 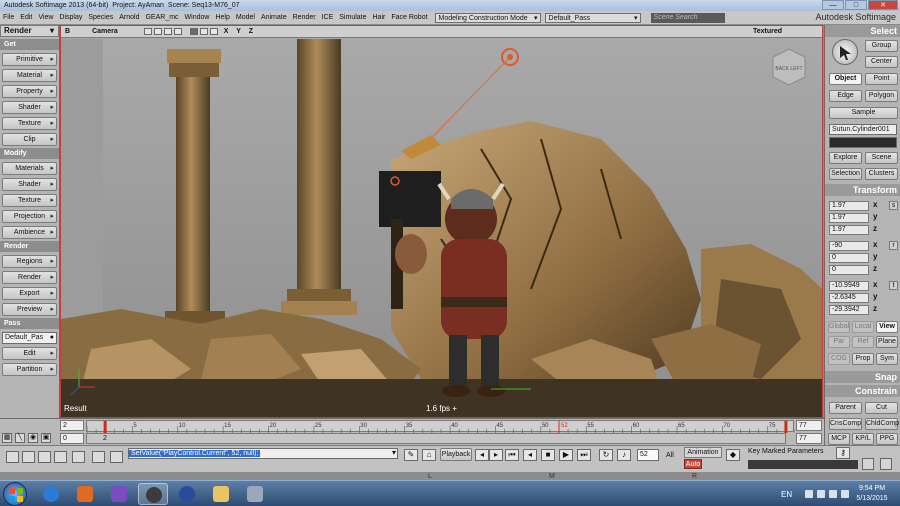 What do you see at coordinates (592, 17) in the screenshot?
I see `pass-dropdown: Default_Pass` at bounding box center [592, 17].